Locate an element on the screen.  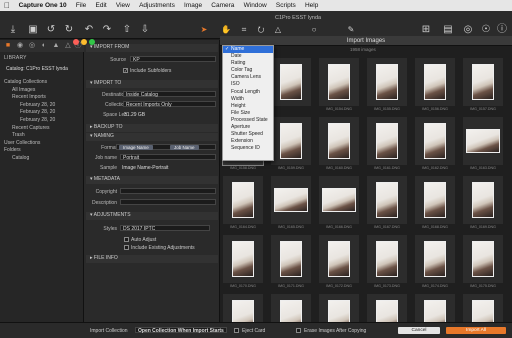
thumbnail: IMG_0159.DNG is located at coordinates (291, 146).